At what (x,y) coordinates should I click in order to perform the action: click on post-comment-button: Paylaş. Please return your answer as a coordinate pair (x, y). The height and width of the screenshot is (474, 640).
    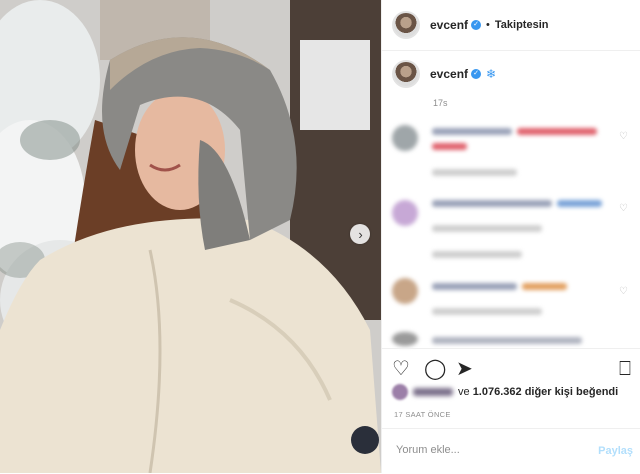
    Looking at the image, I should click on (615, 451).